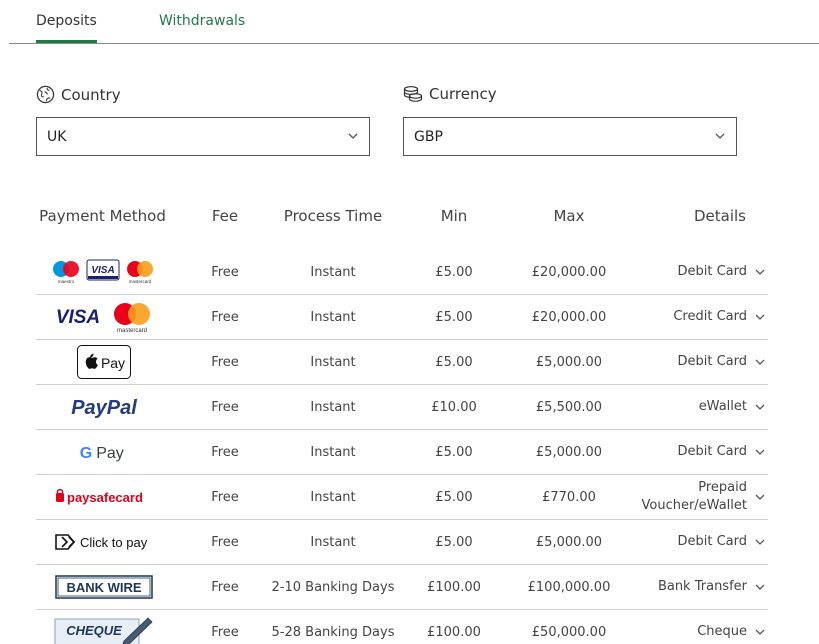 Image resolution: width=819 pixels, height=644 pixels. Describe the element at coordinates (66, 21) in the screenshot. I see `tab-deposits: Deposits` at that location.